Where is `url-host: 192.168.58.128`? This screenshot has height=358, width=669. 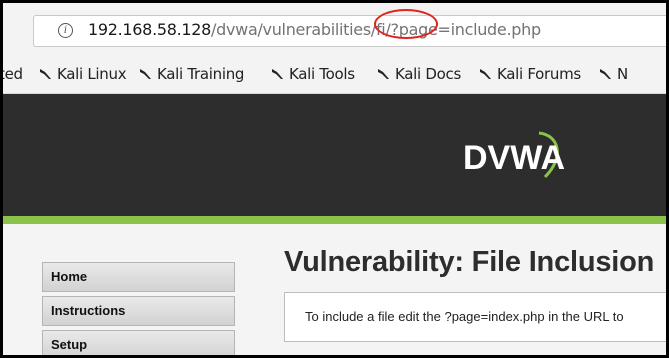 url-host: 192.168.58.128 is located at coordinates (150, 29).